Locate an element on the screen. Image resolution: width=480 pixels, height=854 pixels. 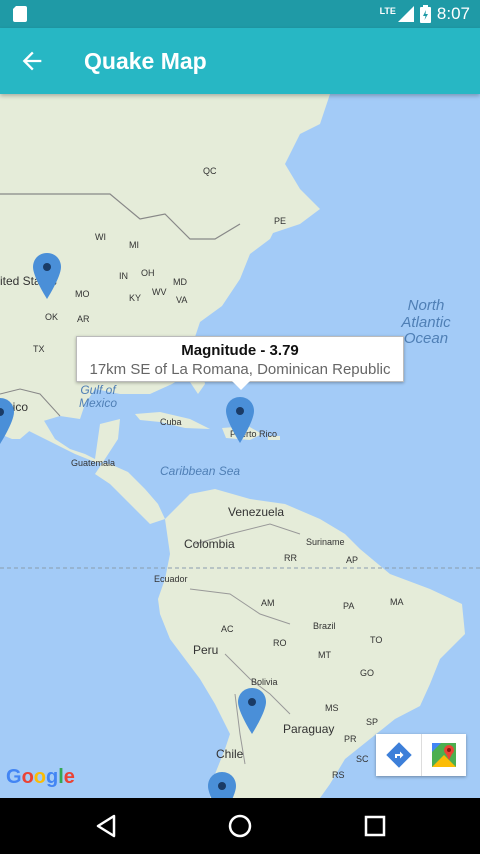
map-label-pa: PA is located at coordinates (349, 606).